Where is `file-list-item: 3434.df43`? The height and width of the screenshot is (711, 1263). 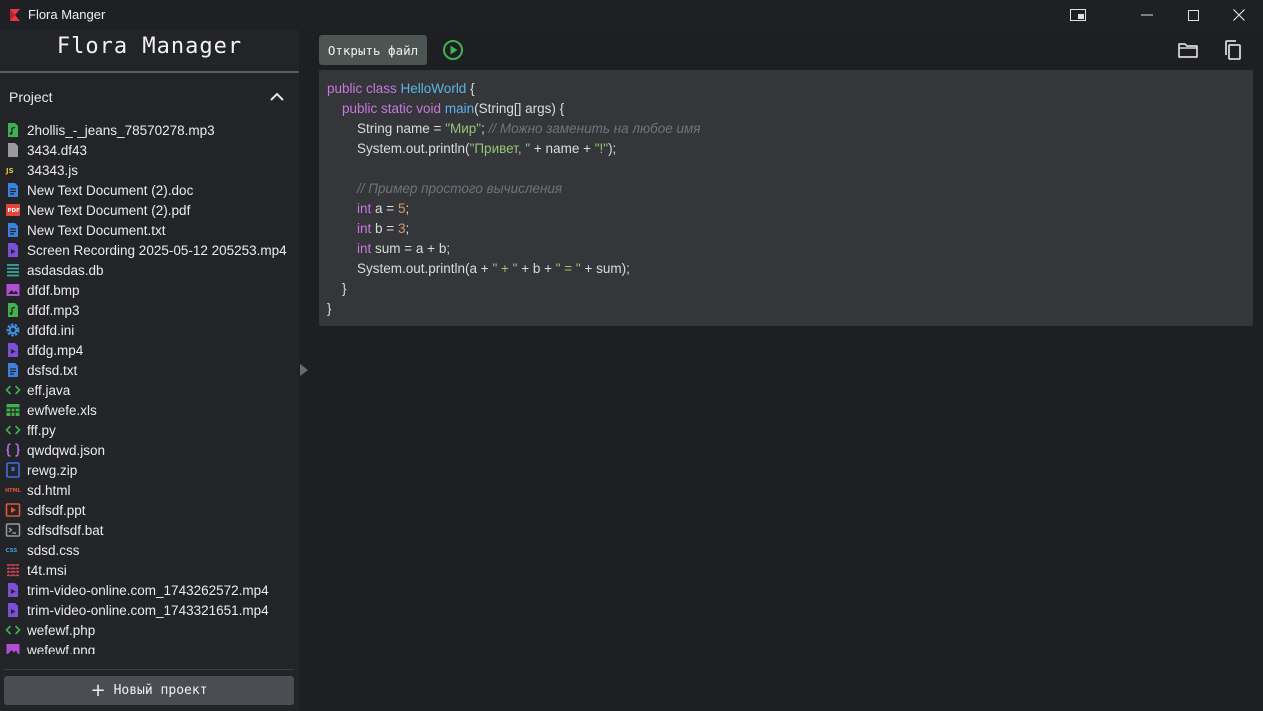
file-list-item: 3434.df43 is located at coordinates (149, 150).